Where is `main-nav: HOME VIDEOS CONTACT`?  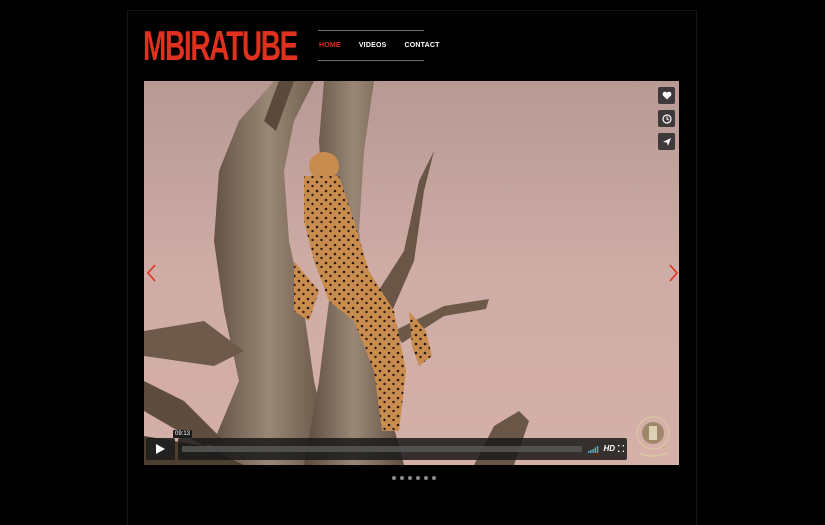 main-nav: HOME VIDEOS CONTACT is located at coordinates (378, 45).